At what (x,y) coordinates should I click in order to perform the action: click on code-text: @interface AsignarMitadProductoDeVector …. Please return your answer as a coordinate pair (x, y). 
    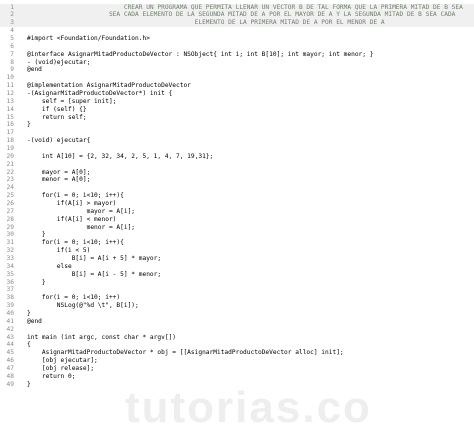
    Looking at the image, I should click on (200, 54).